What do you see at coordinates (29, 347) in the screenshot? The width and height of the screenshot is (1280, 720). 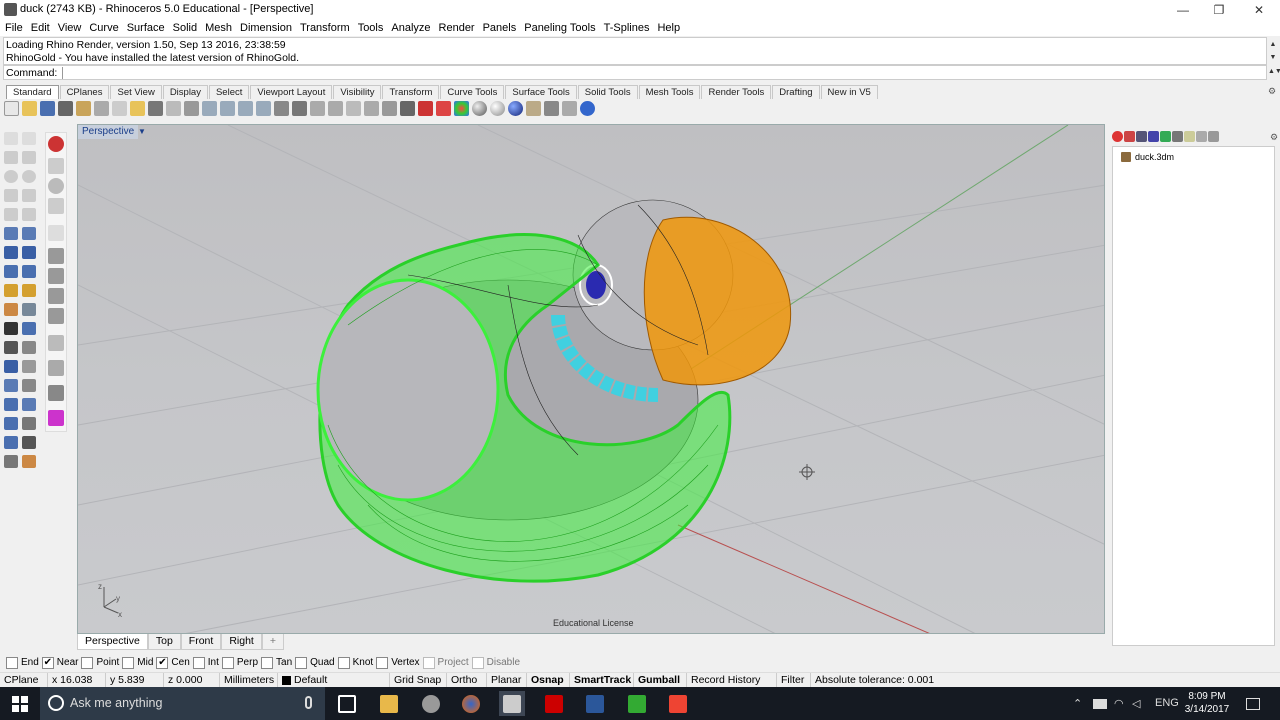 I see `explode-icon` at bounding box center [29, 347].